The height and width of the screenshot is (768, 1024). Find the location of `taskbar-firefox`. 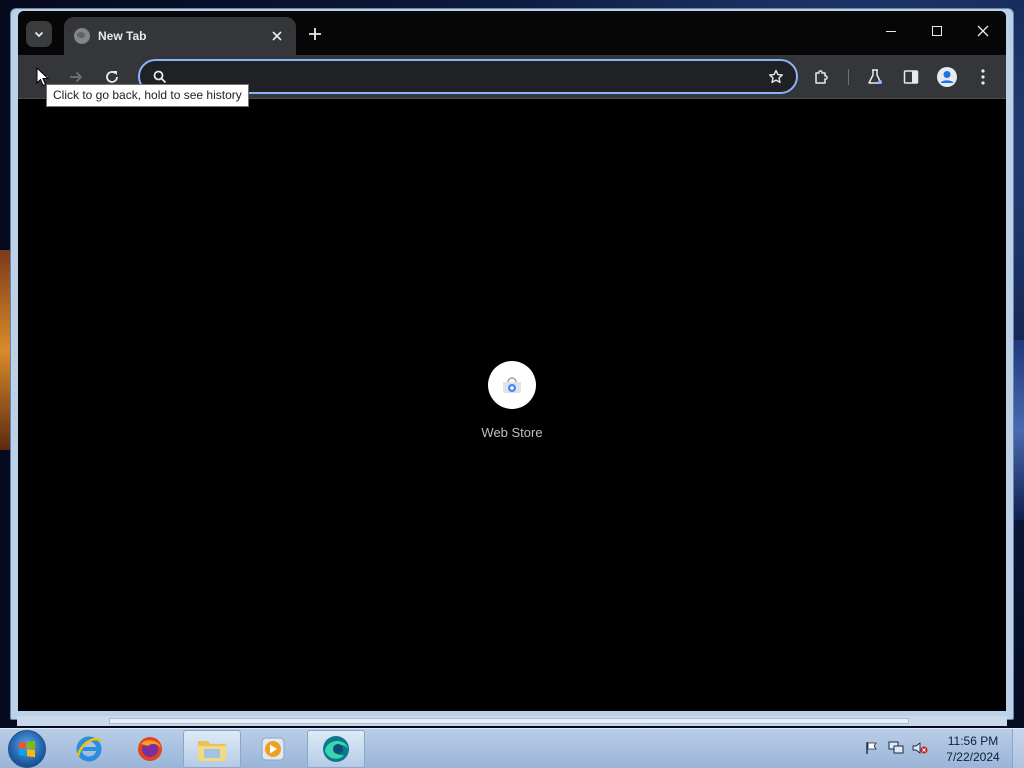

taskbar-firefox is located at coordinates (150, 749).